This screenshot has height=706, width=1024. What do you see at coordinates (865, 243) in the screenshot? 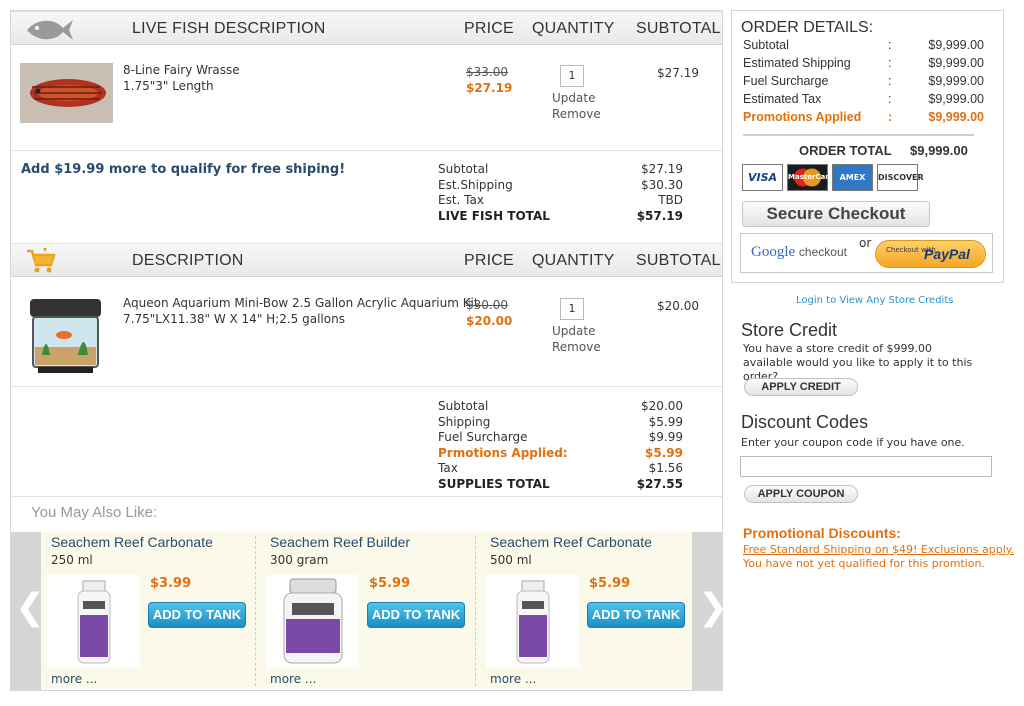
I see `or-label: or` at bounding box center [865, 243].